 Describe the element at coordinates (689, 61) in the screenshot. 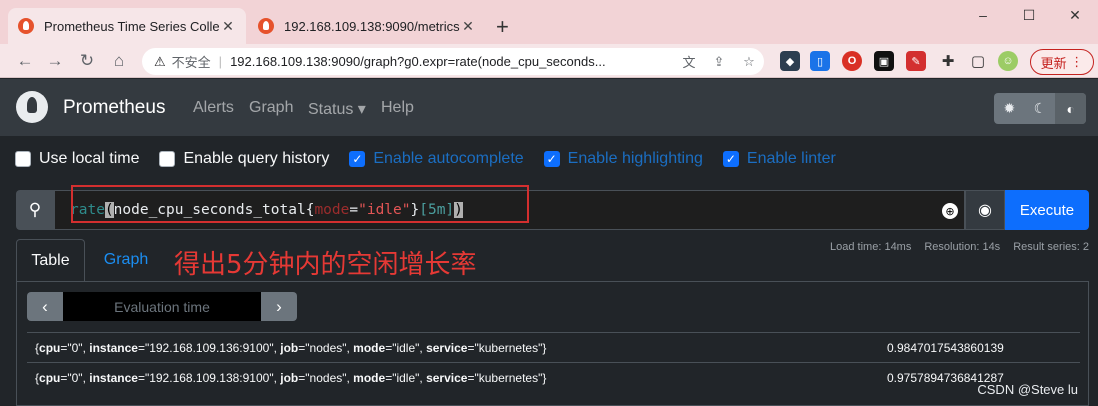

I see `translate-icon: 文` at that location.